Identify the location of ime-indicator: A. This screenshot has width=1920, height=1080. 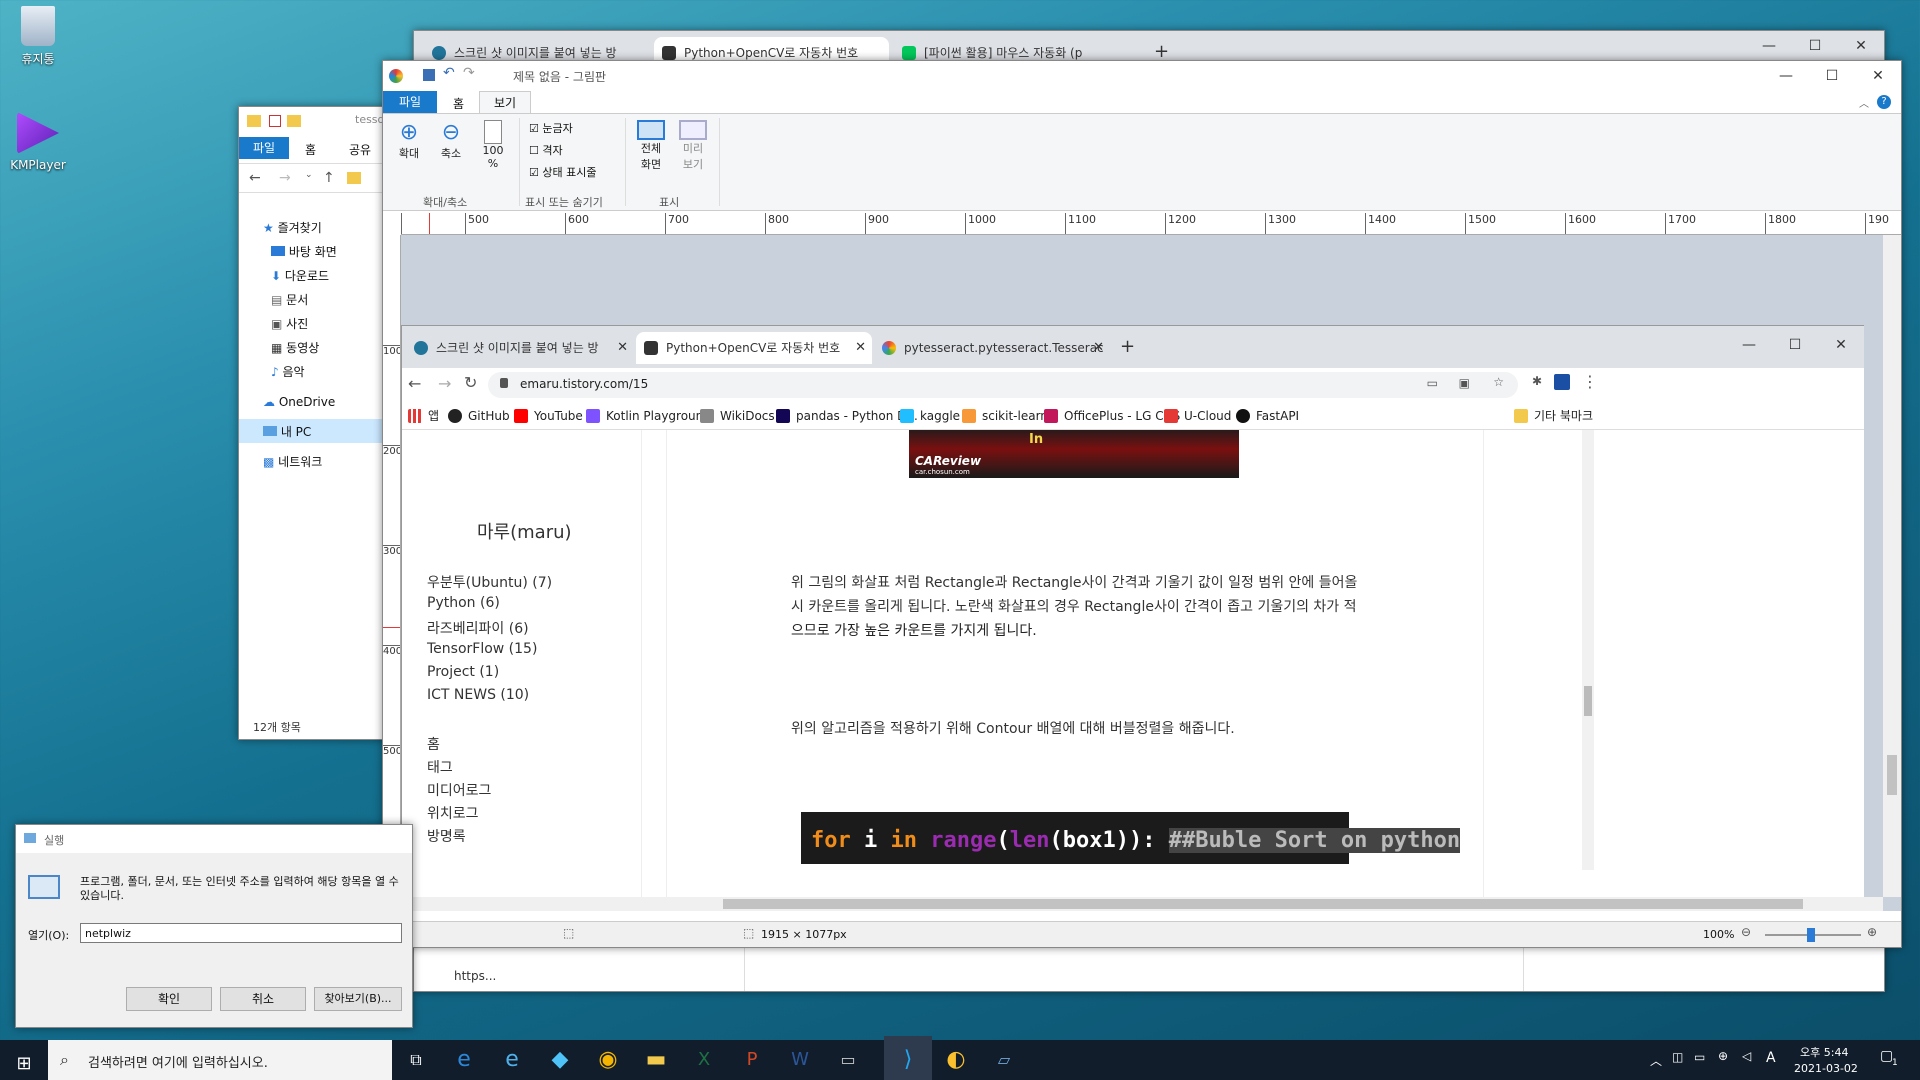
(1771, 1058).